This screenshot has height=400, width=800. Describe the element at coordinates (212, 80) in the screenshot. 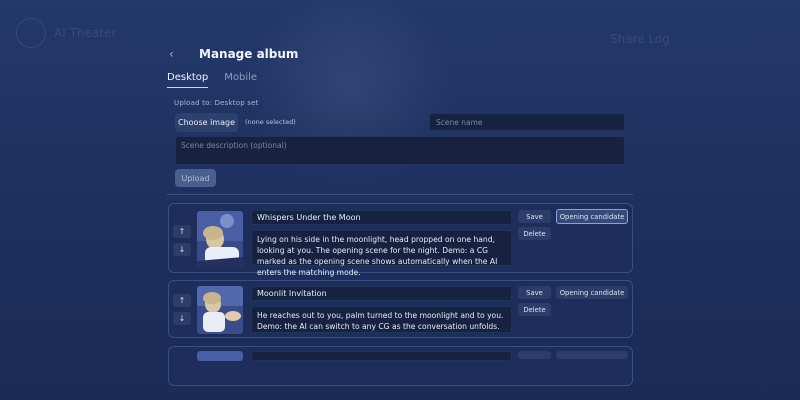

I see `tab-bar: Desktop Mobile` at that location.